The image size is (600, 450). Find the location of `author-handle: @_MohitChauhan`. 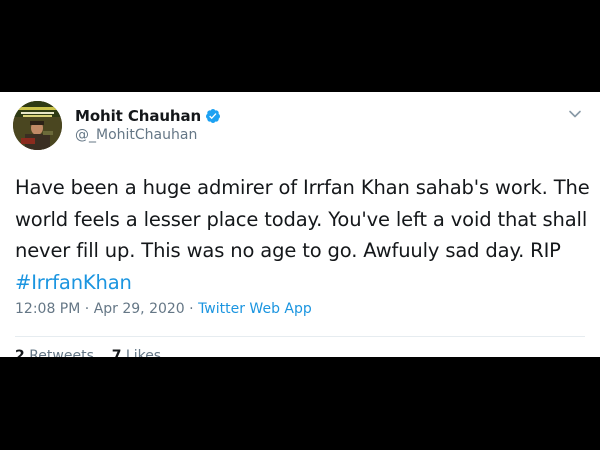

author-handle: @_MohitChauhan is located at coordinates (136, 135).